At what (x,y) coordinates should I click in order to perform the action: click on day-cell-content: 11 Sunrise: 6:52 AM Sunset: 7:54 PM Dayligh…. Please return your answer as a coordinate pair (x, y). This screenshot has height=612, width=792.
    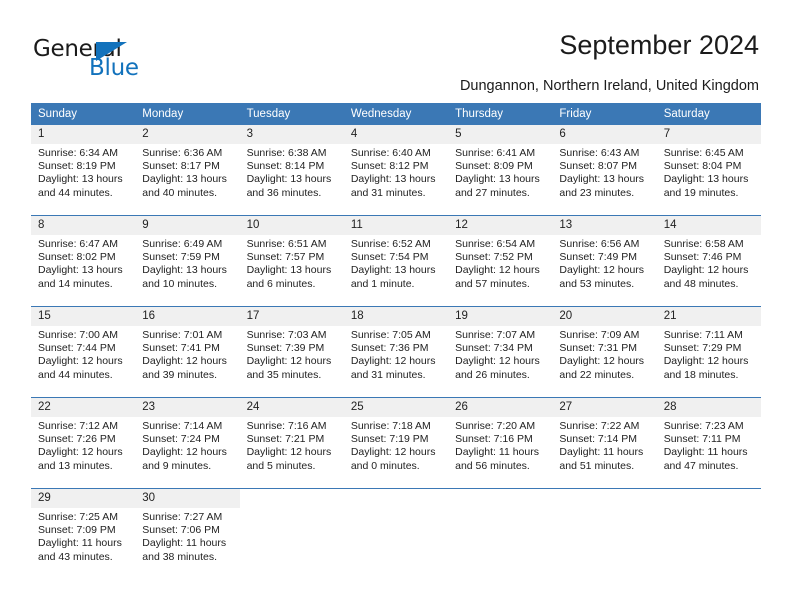
    Looking at the image, I should click on (396, 261).